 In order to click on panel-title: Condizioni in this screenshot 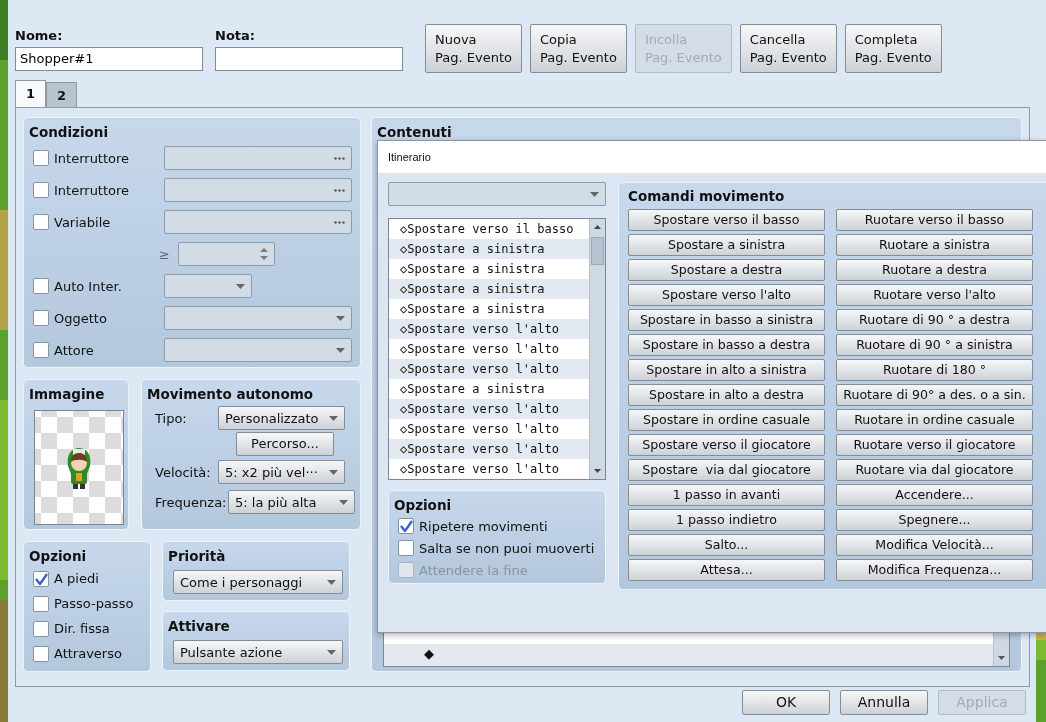, I will do `click(69, 132)`.